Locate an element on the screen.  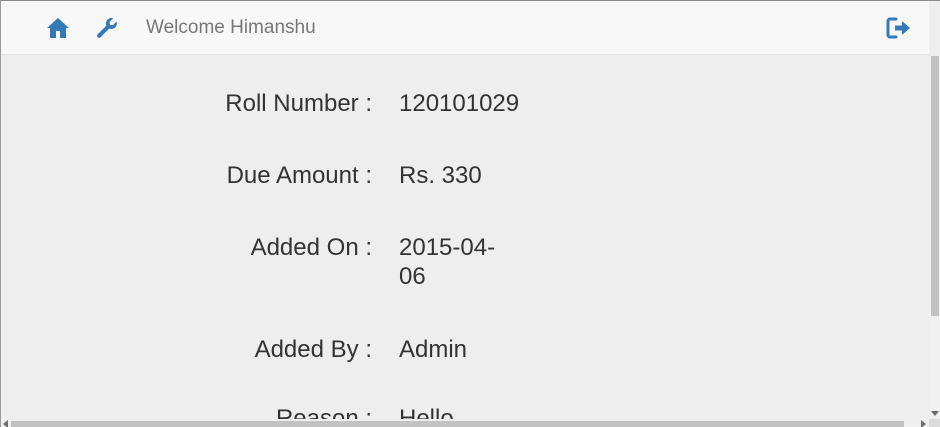
wrench-icon is located at coordinates (107, 28).